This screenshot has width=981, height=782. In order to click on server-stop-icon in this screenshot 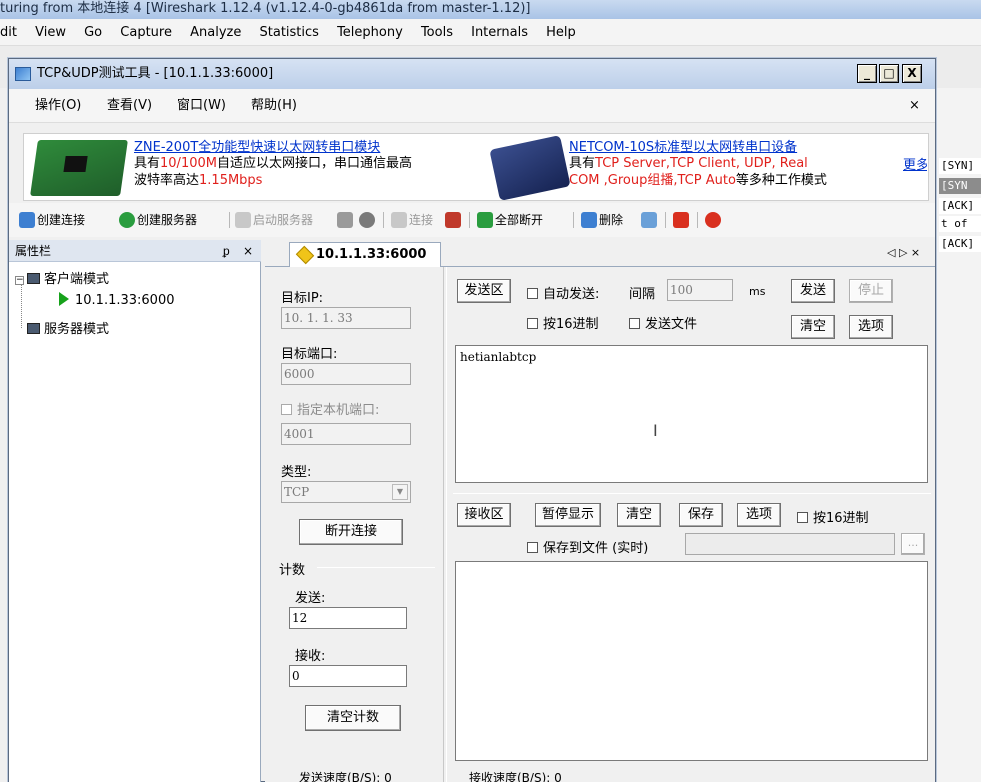, I will do `click(345, 220)`.